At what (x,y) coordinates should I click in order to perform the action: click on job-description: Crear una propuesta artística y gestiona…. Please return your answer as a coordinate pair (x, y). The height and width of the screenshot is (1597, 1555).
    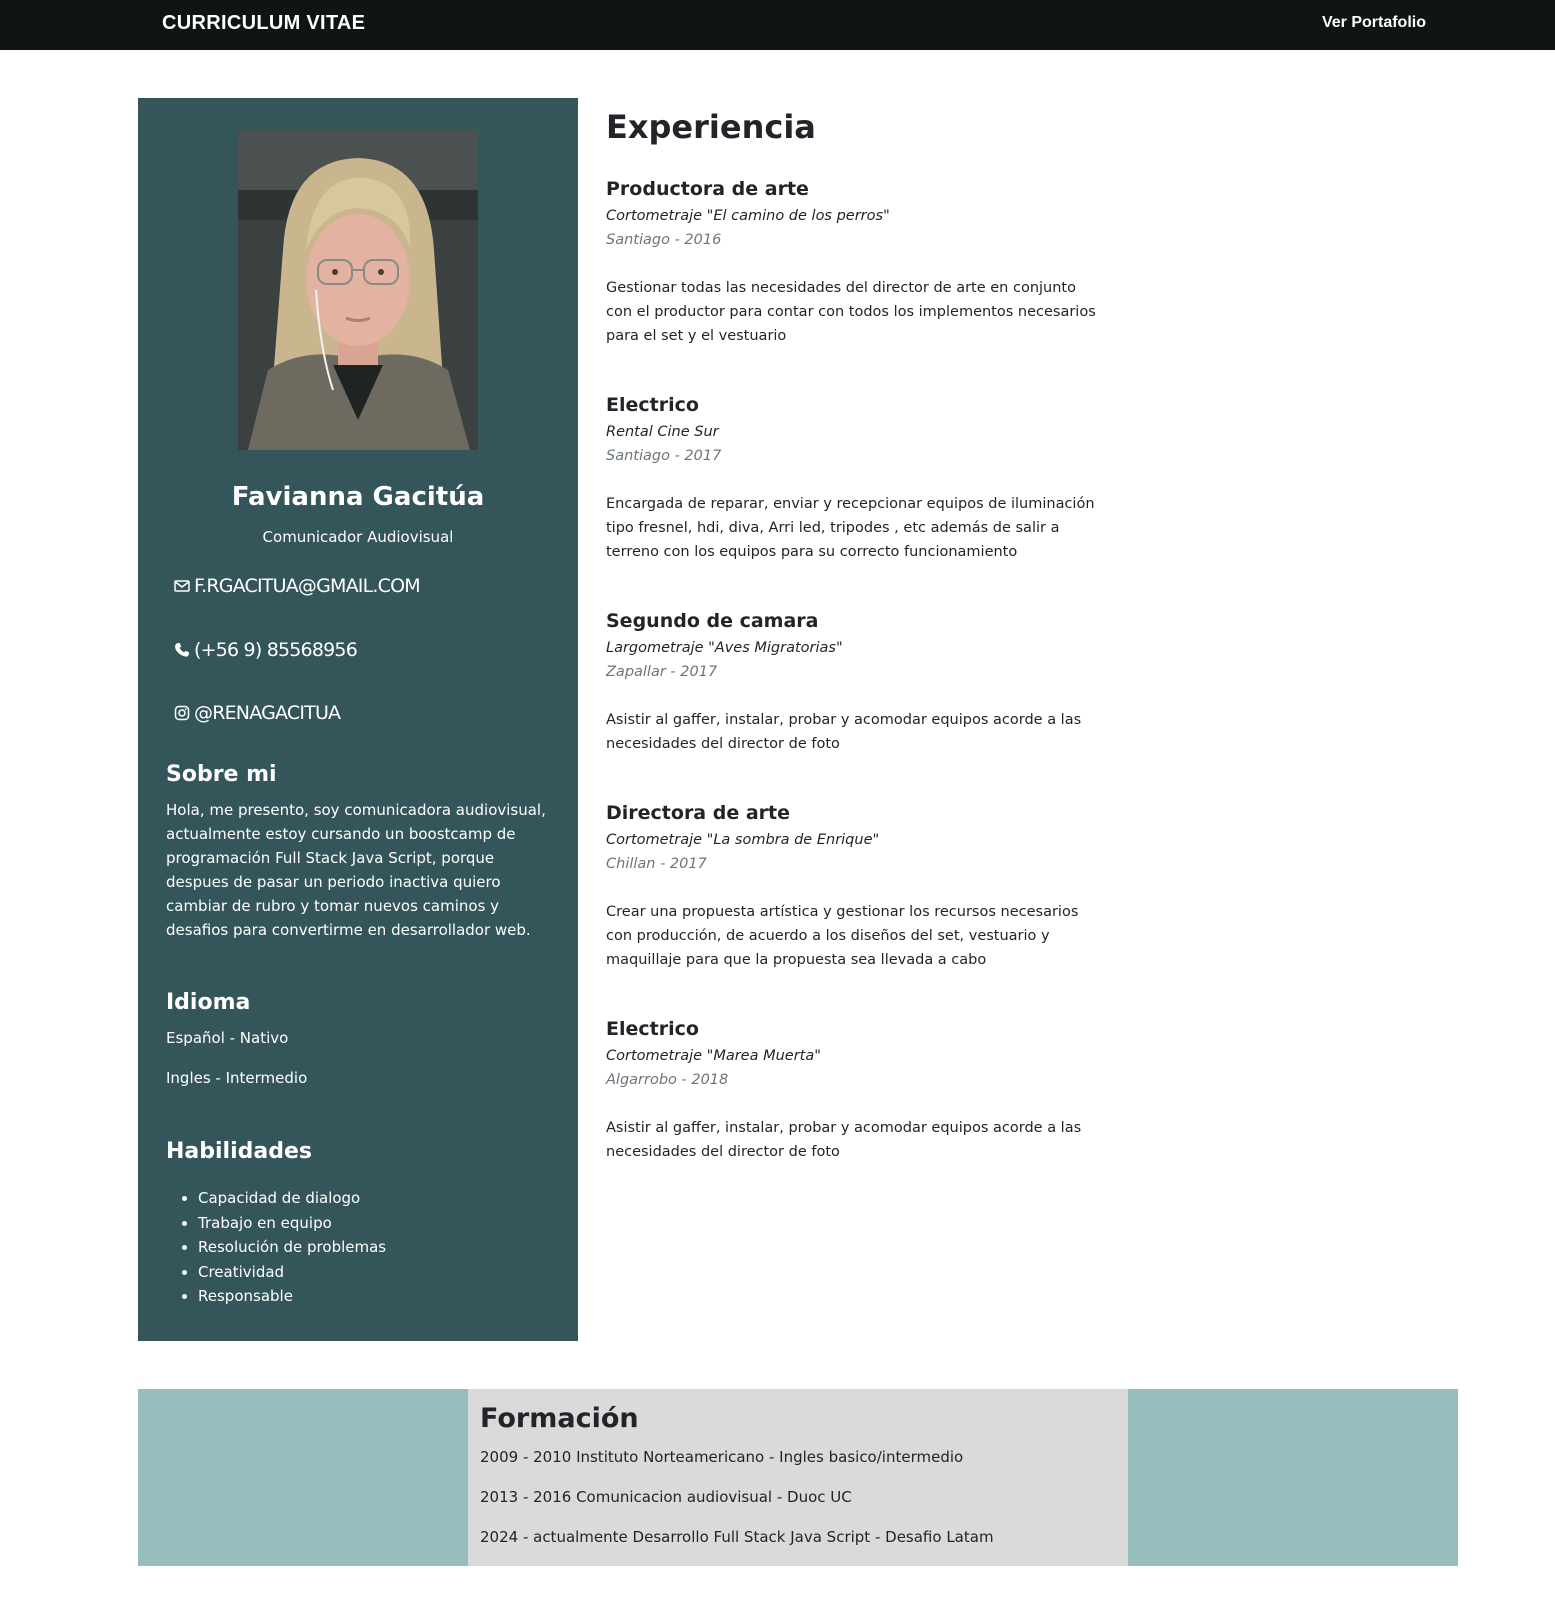
    Looking at the image, I should click on (842, 936).